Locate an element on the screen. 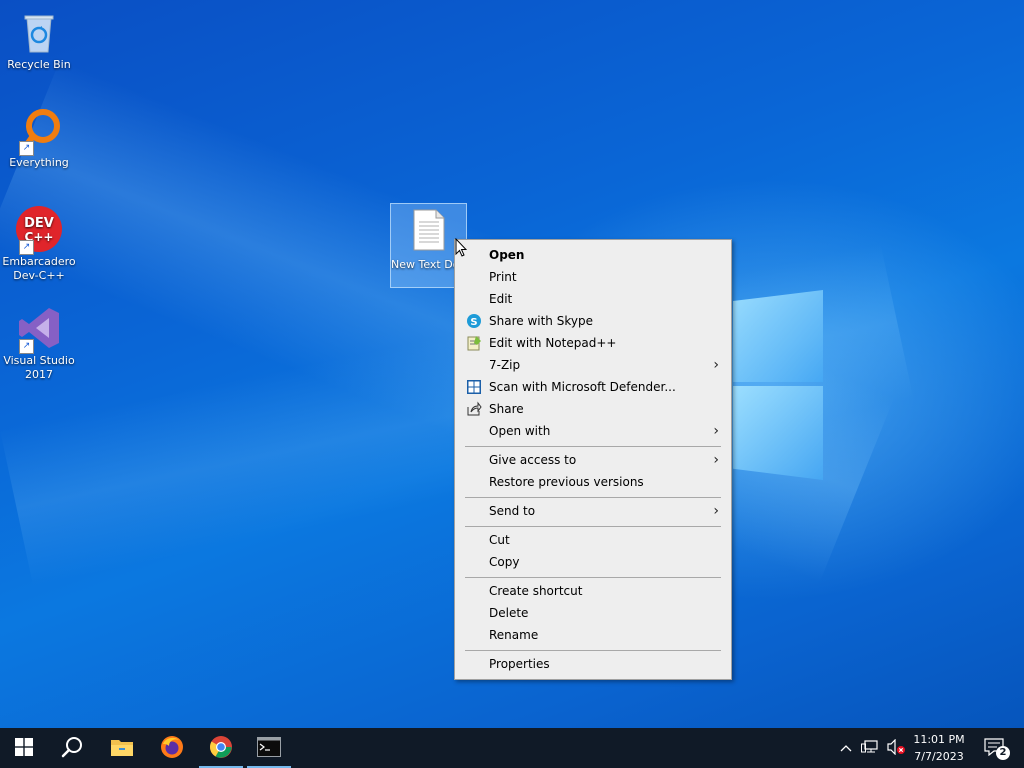 This screenshot has height=768, width=1024. everything-search-icon: ↗ is located at coordinates (39, 131).